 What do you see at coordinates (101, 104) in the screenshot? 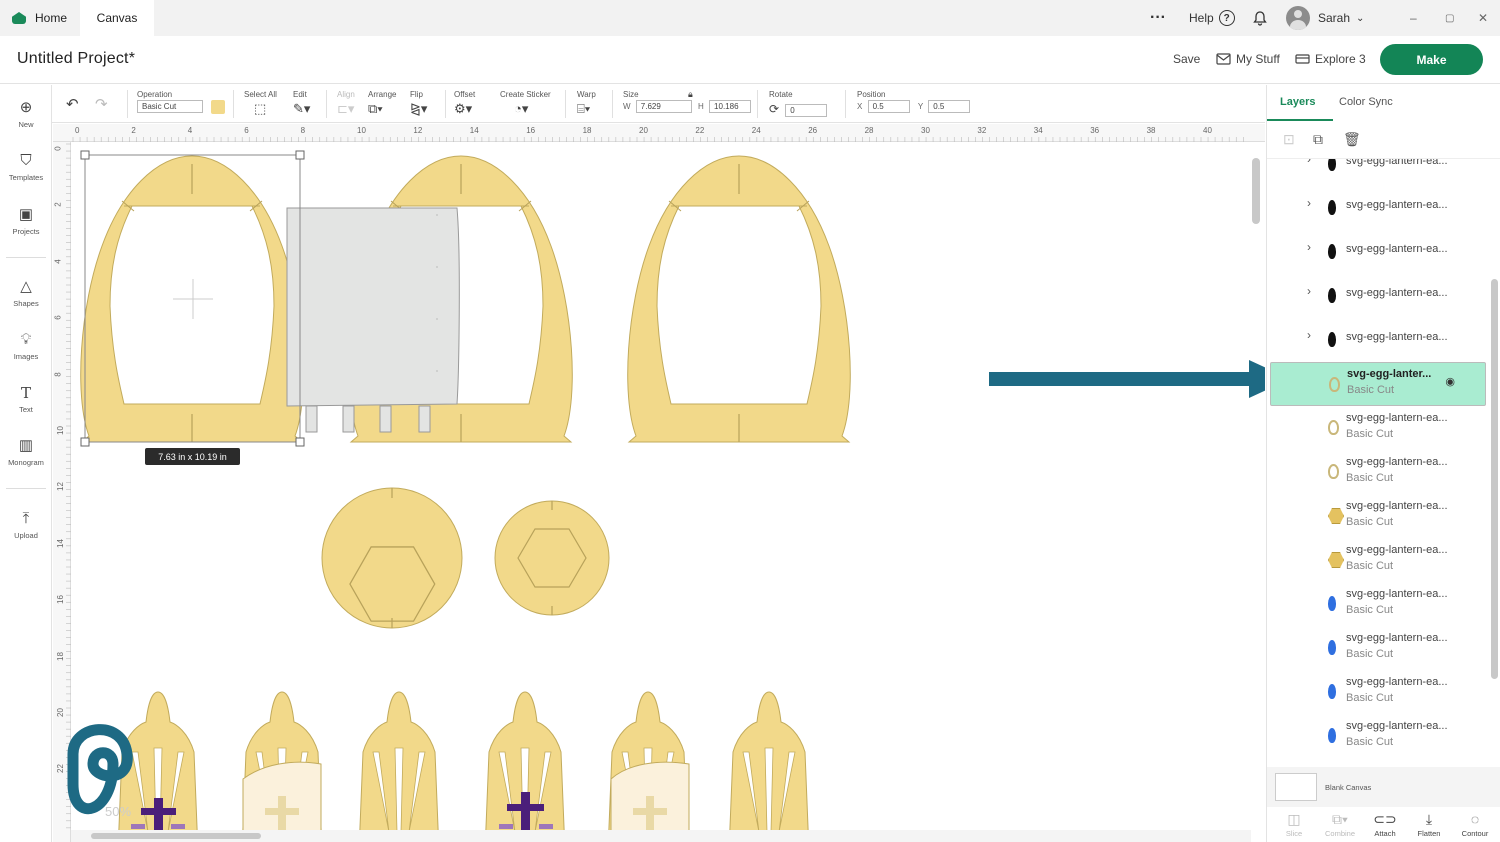
I see `redo-icon: ↷` at bounding box center [101, 104].